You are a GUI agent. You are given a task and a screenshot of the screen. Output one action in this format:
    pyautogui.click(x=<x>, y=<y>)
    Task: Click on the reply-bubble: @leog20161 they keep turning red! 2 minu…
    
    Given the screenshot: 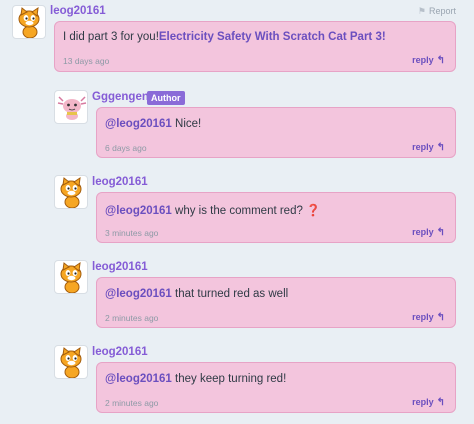 What is the action you would take?
    pyautogui.click(x=276, y=387)
    